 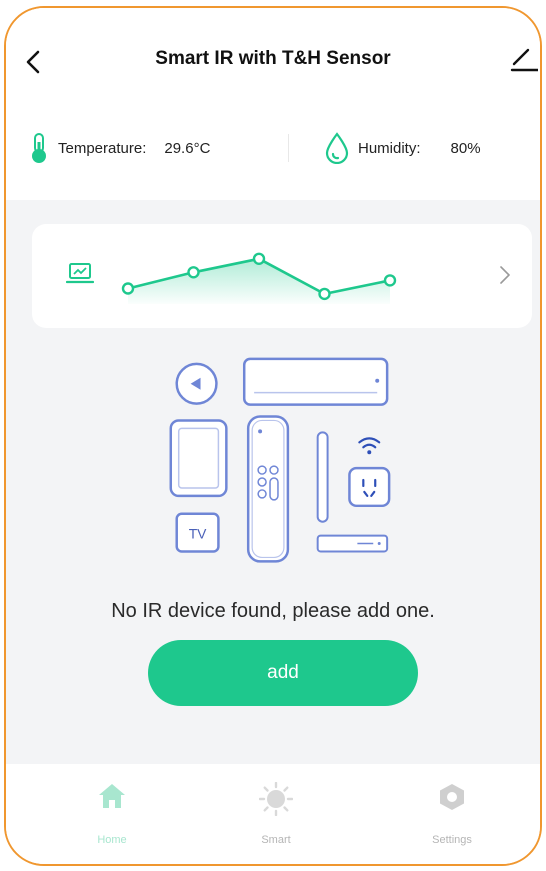 I want to click on chevron-right-icon, so click(x=505, y=275).